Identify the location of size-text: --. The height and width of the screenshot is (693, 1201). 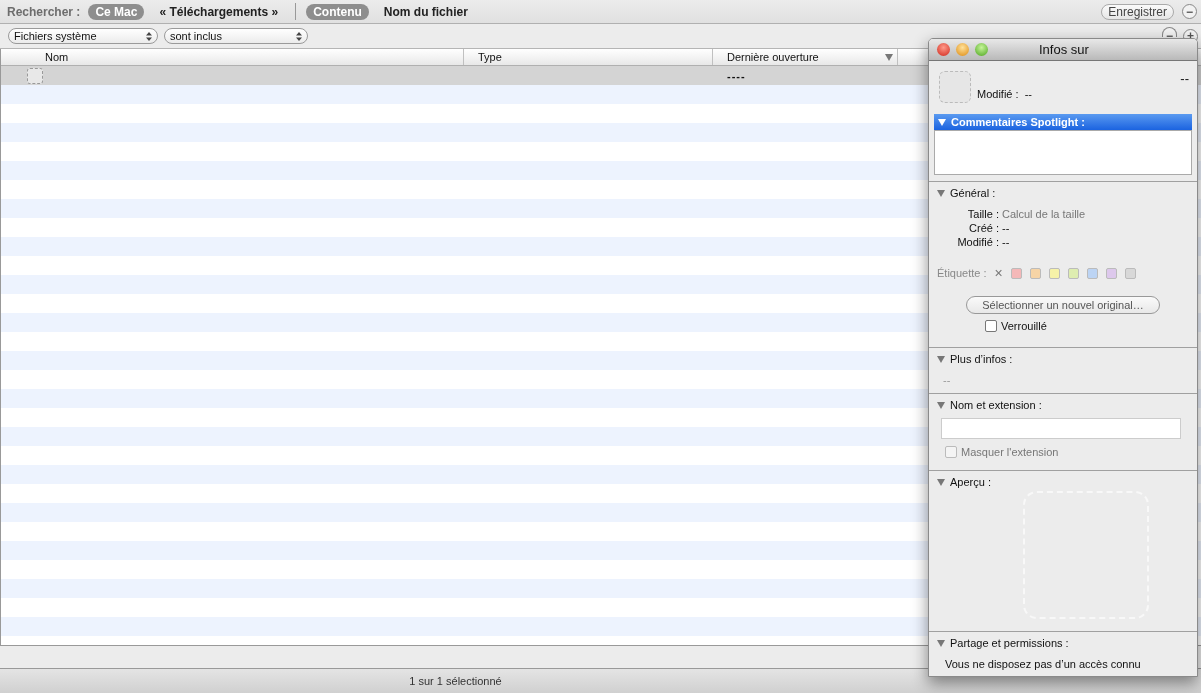
(1185, 78).